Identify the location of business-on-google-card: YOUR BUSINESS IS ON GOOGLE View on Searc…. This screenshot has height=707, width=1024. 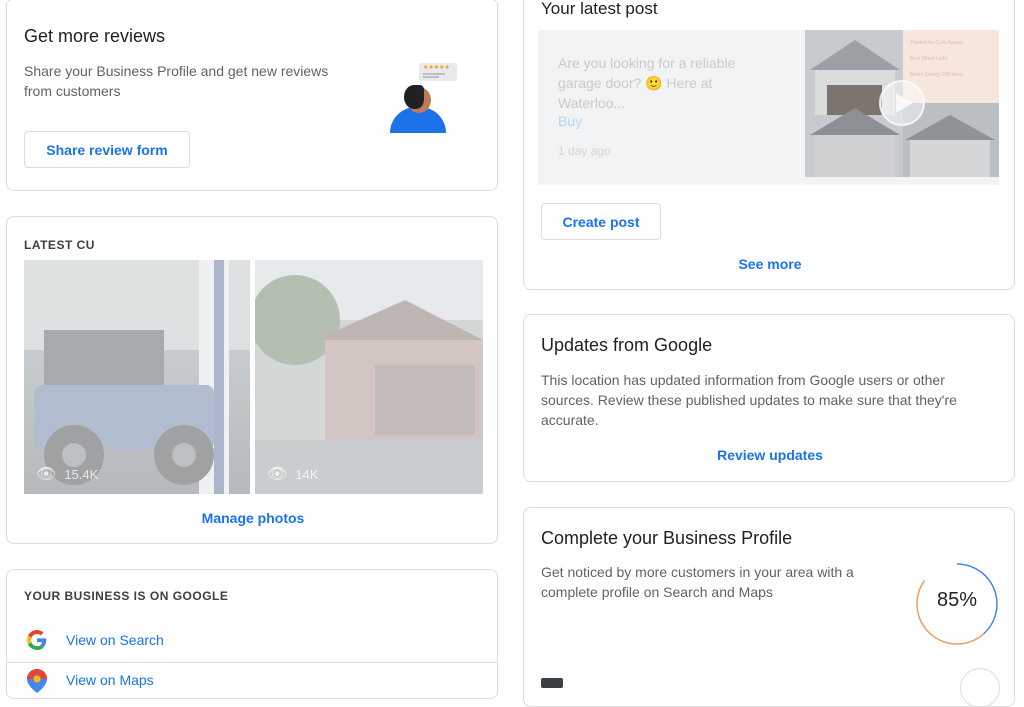
(252, 634).